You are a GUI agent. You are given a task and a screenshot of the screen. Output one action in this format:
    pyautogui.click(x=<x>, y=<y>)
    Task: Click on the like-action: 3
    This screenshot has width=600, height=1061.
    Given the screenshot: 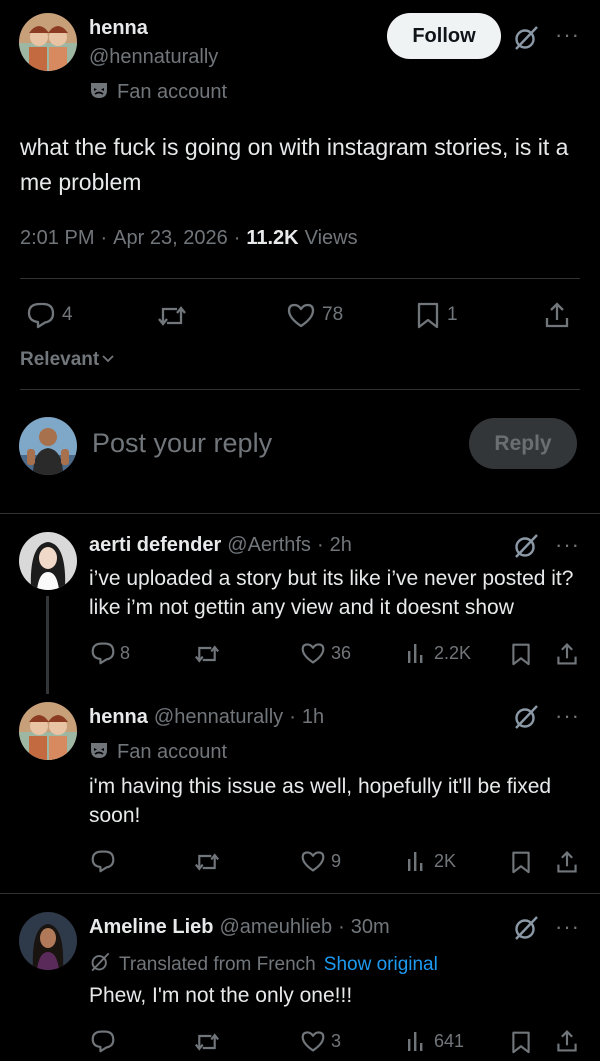 What is the action you would take?
    pyautogui.click(x=320, y=1041)
    